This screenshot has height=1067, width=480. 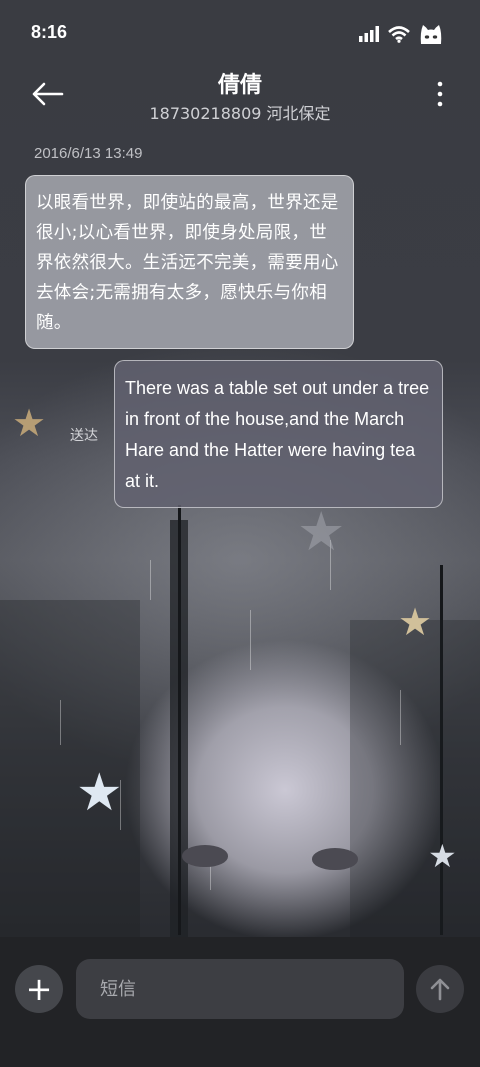 What do you see at coordinates (431, 34) in the screenshot?
I see `mascot-icon` at bounding box center [431, 34].